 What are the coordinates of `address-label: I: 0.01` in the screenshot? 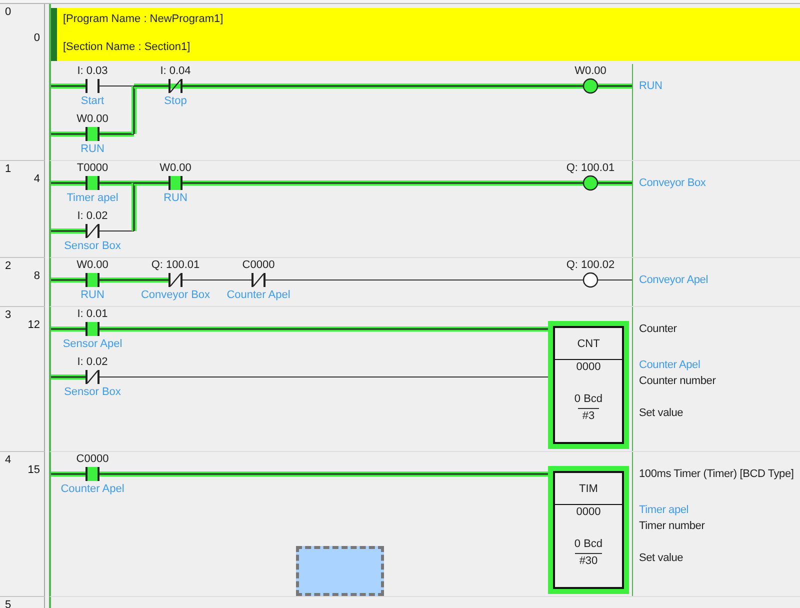 It's located at (92, 314).